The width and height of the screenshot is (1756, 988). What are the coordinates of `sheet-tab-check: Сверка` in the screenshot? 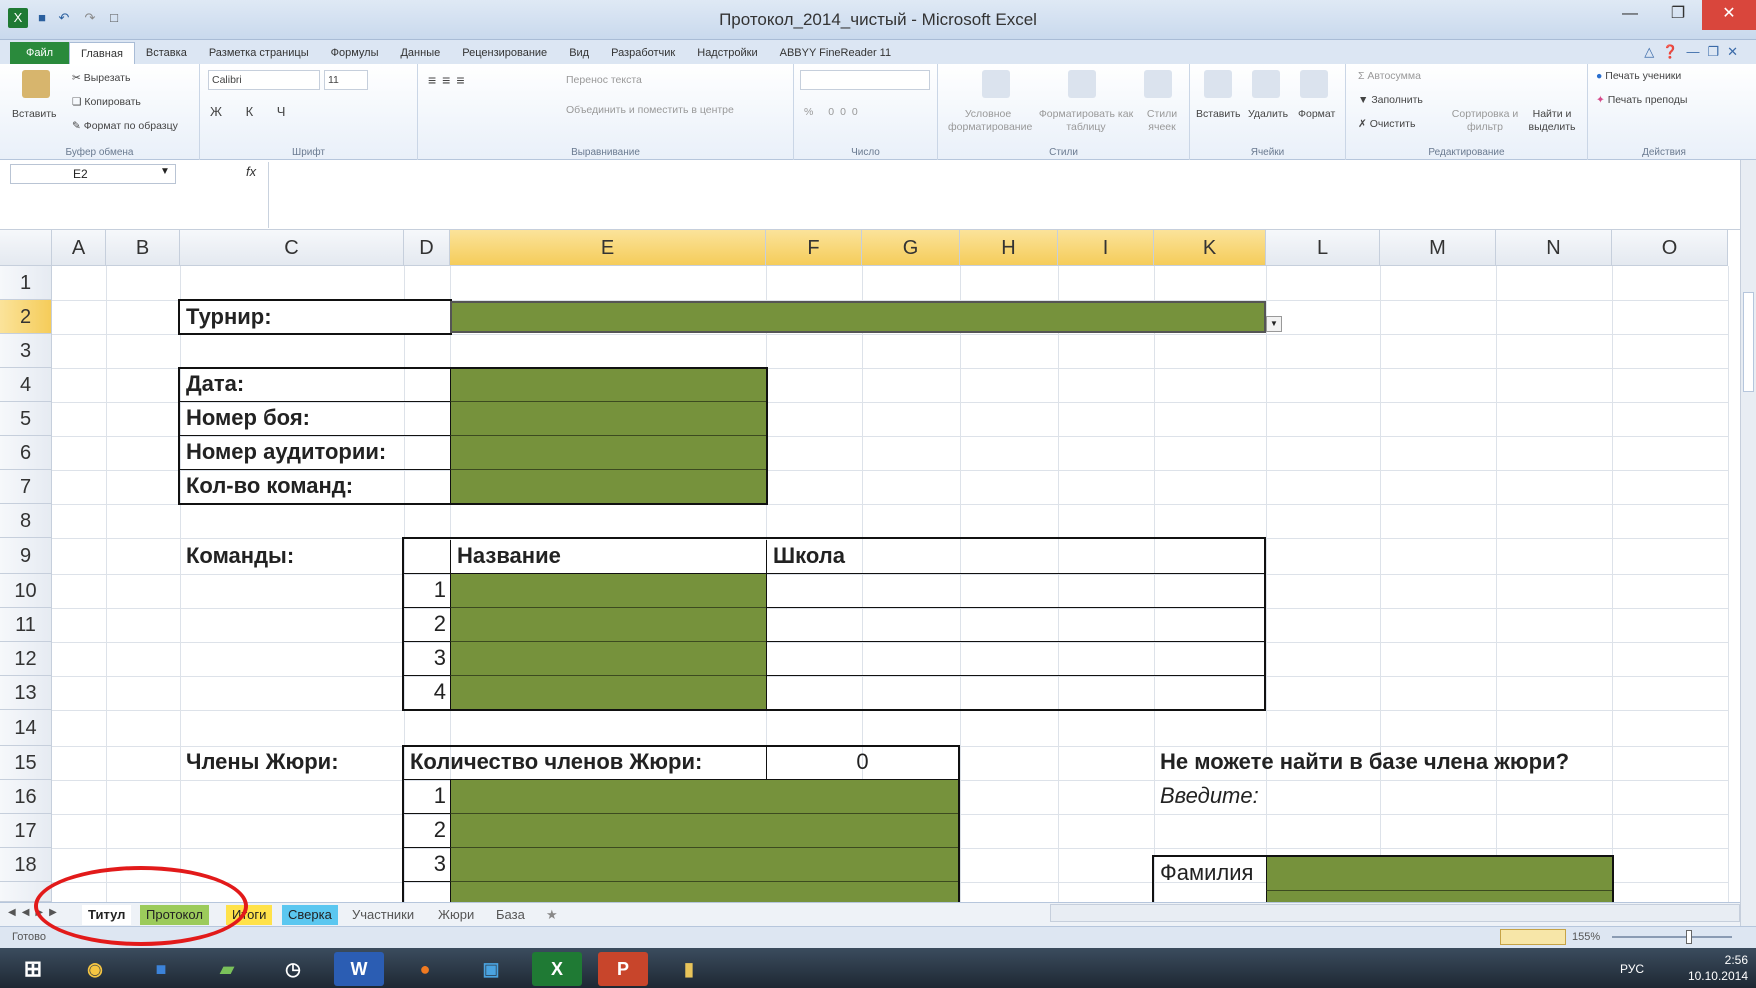 It's located at (310, 915).